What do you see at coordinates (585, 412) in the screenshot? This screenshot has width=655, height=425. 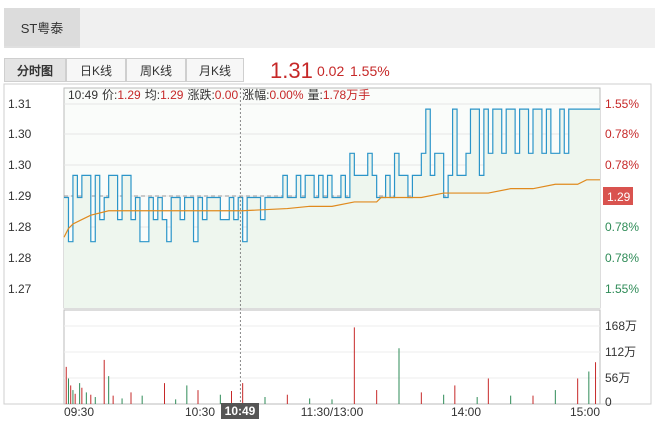 I see `x-tick: 15:00` at bounding box center [585, 412].